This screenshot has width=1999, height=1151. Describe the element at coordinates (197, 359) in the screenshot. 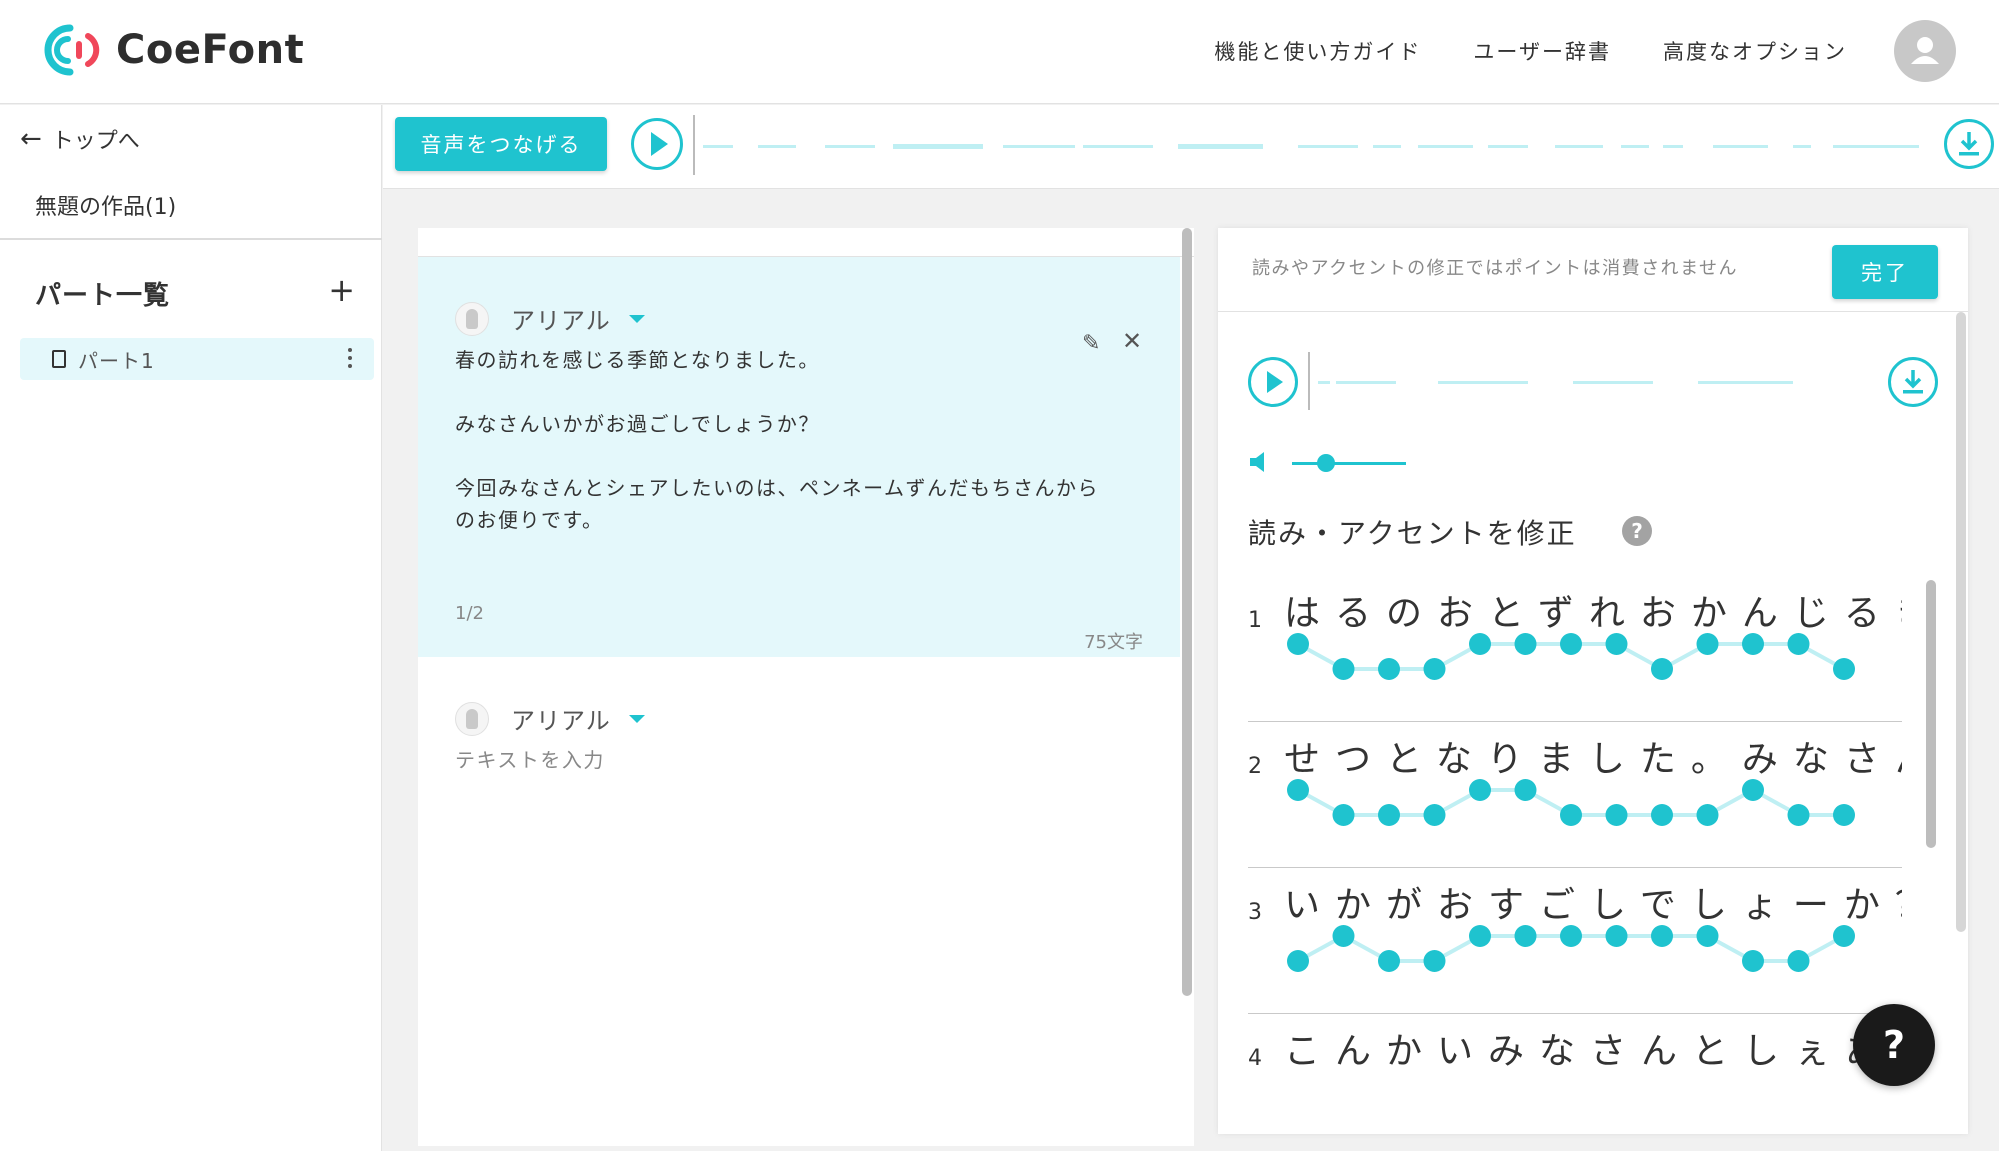

I see `sidebar-item-part: パート1` at that location.